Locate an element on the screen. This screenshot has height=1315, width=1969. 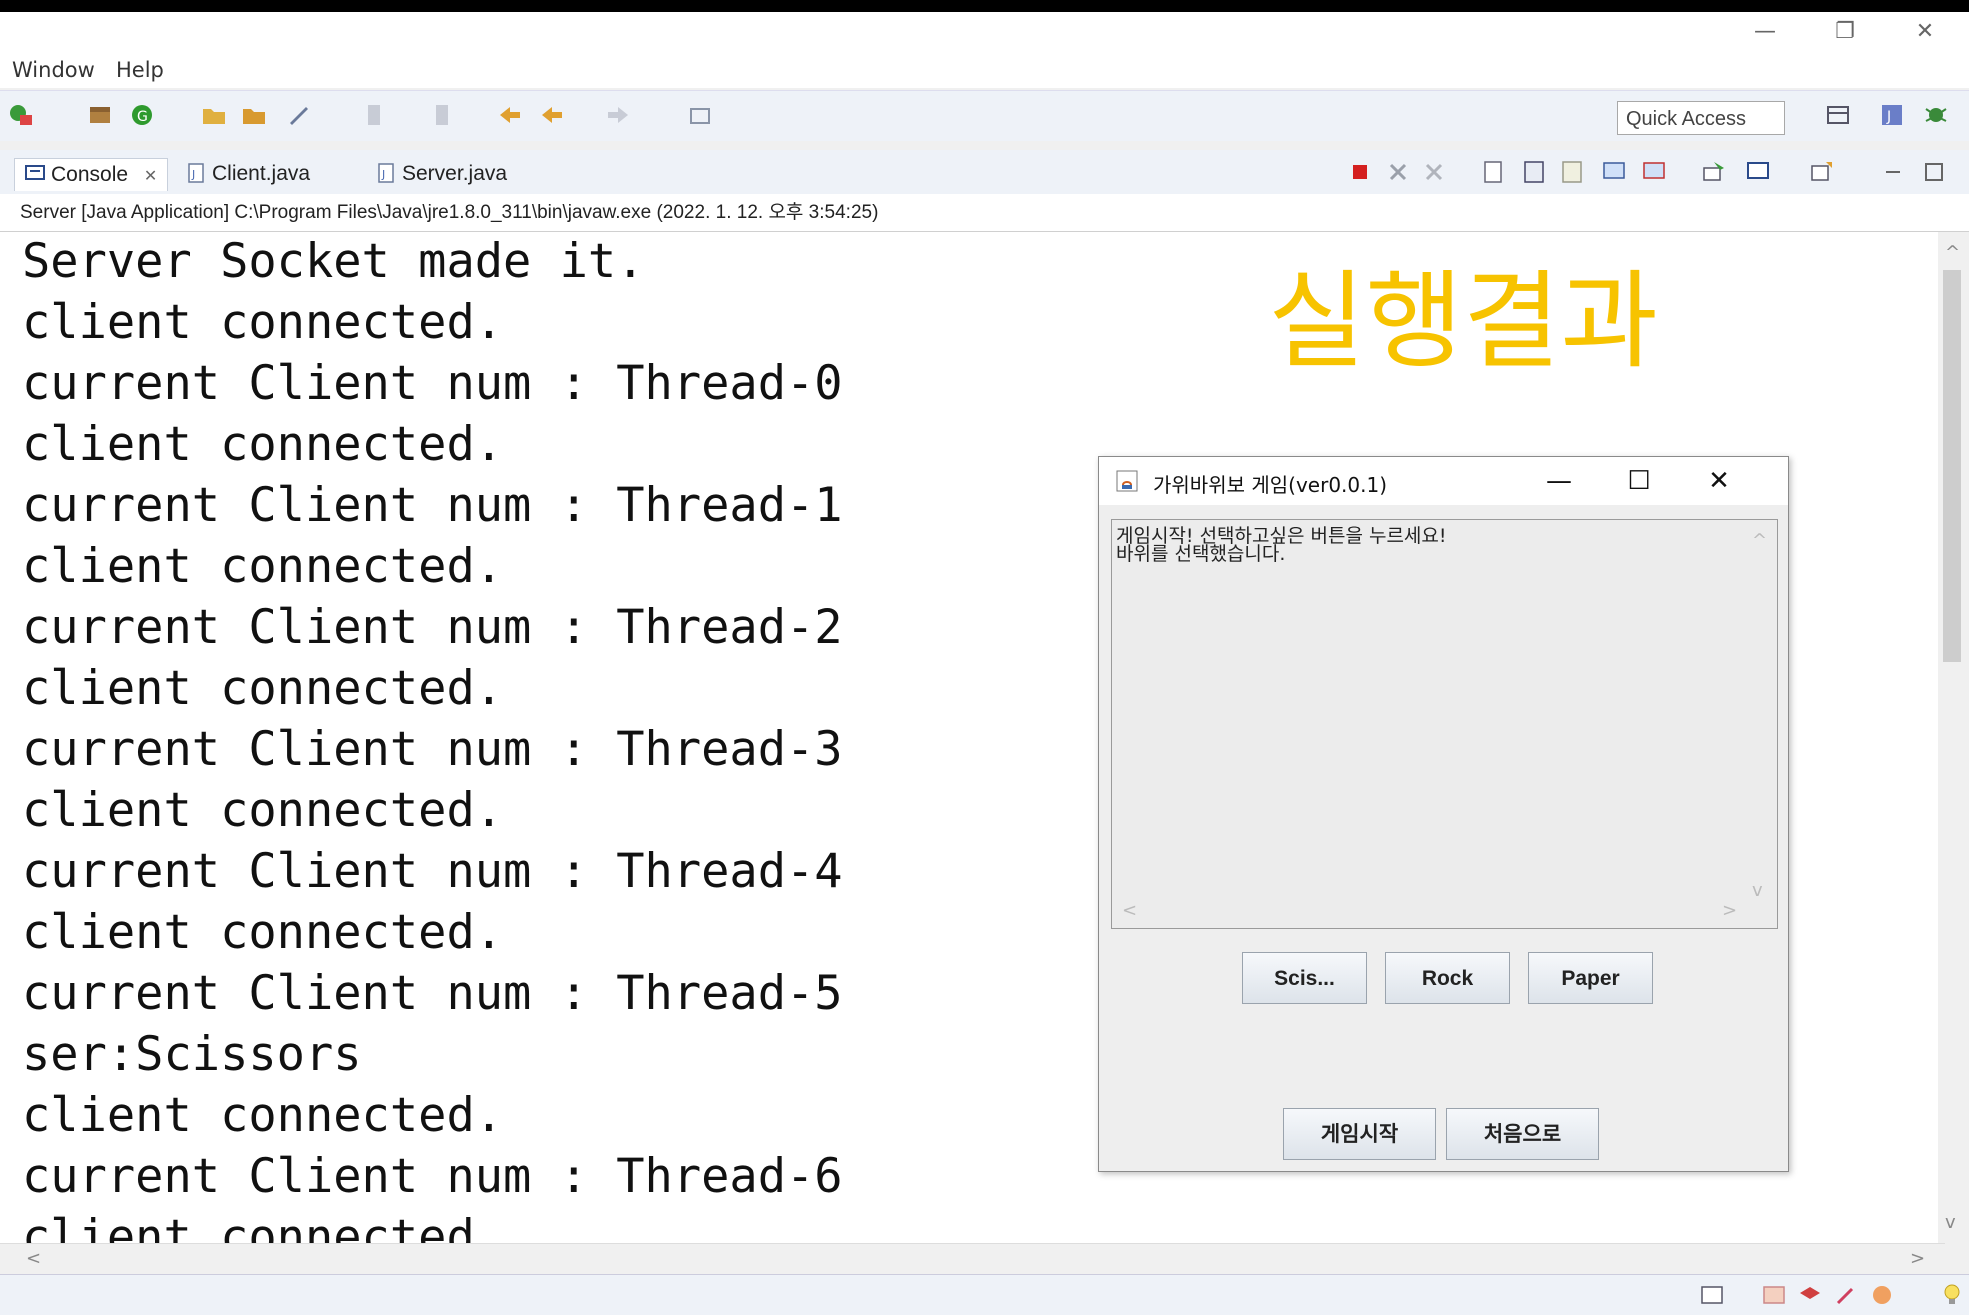
open-perspective-icon is located at coordinates (1838, 115).